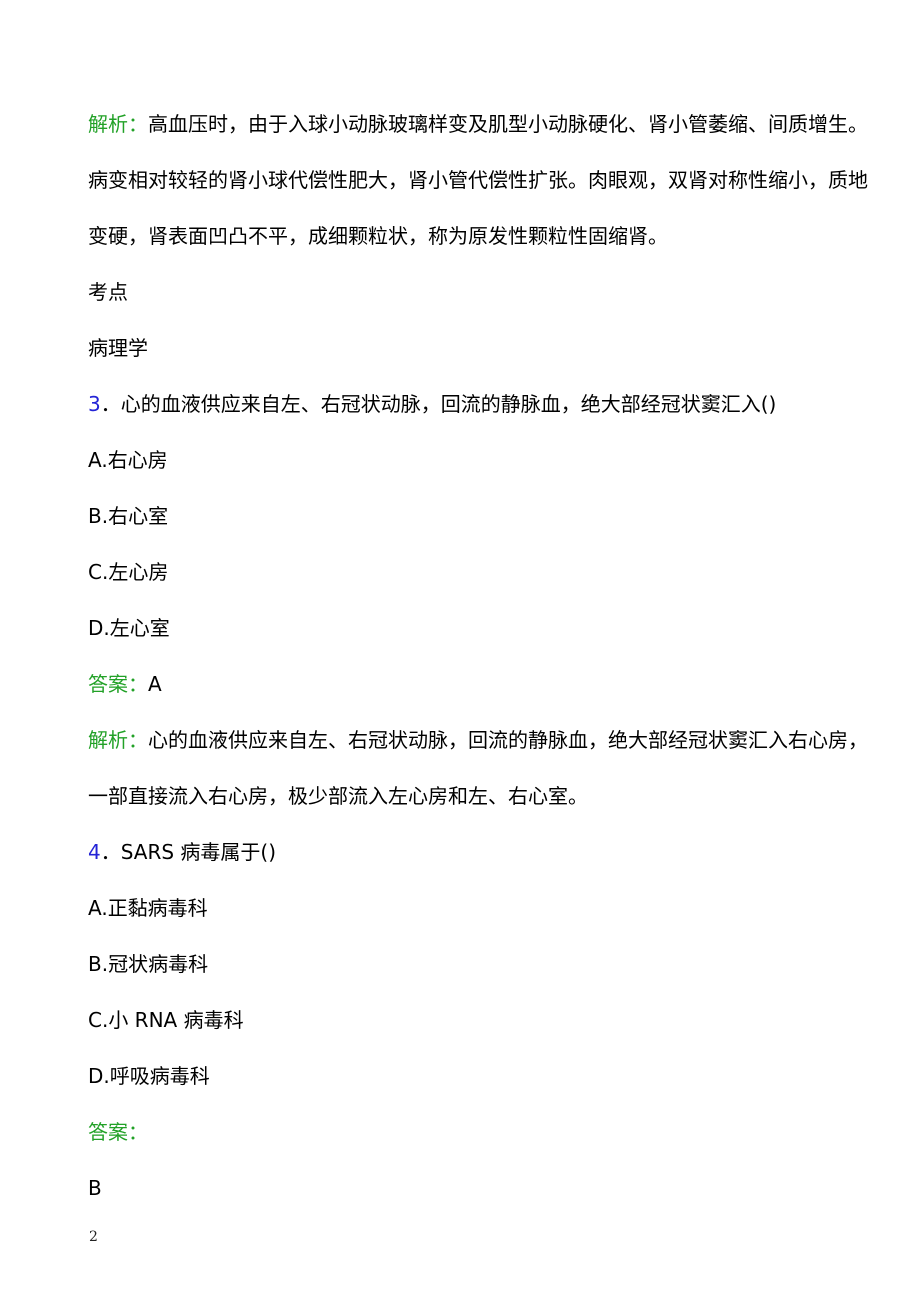  Describe the element at coordinates (93, 1237) in the screenshot. I see `page-number: 2` at that location.